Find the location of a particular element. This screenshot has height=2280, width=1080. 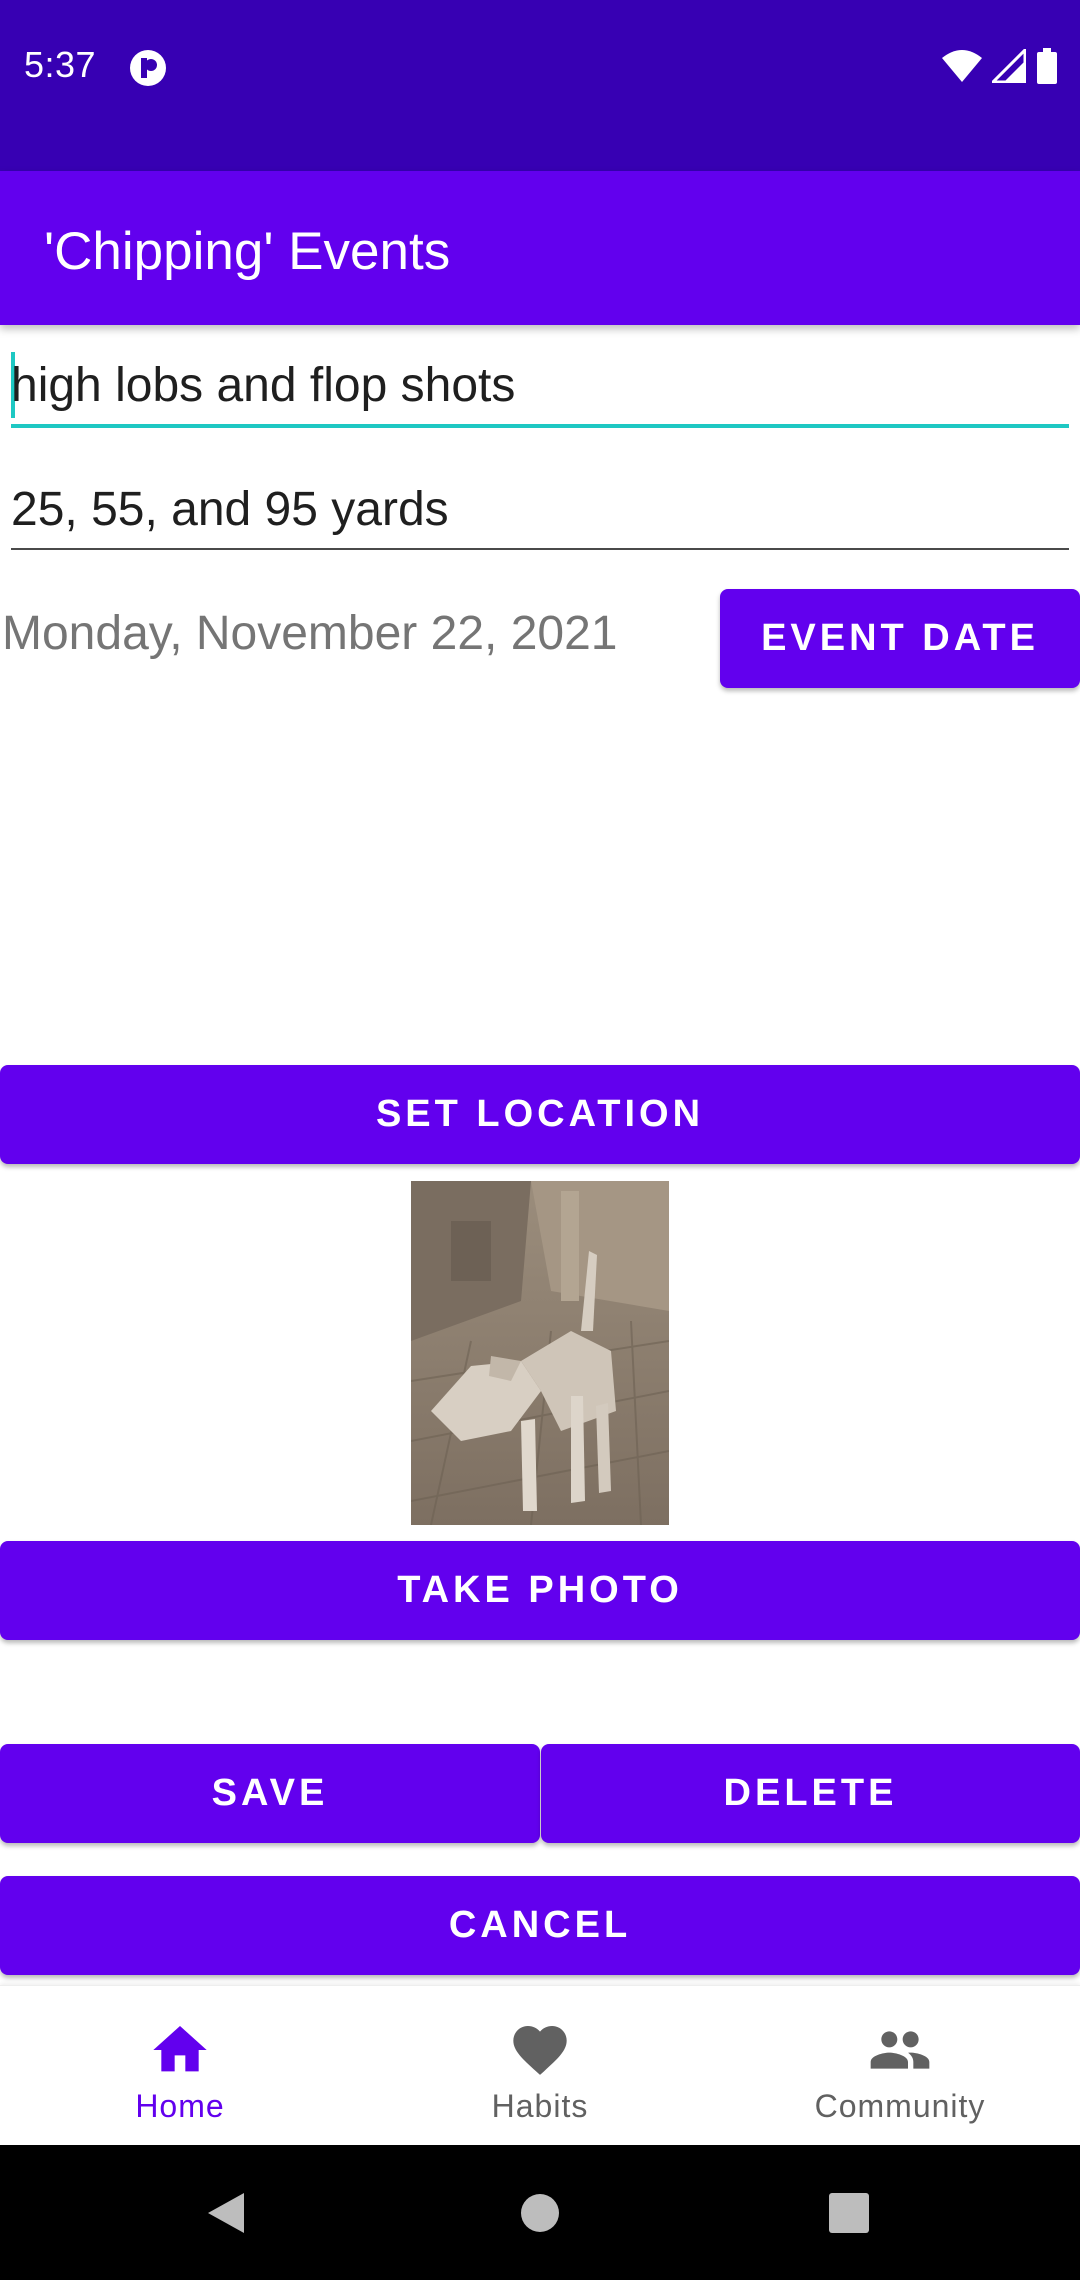

status-time: 5:37 is located at coordinates (60, 64).